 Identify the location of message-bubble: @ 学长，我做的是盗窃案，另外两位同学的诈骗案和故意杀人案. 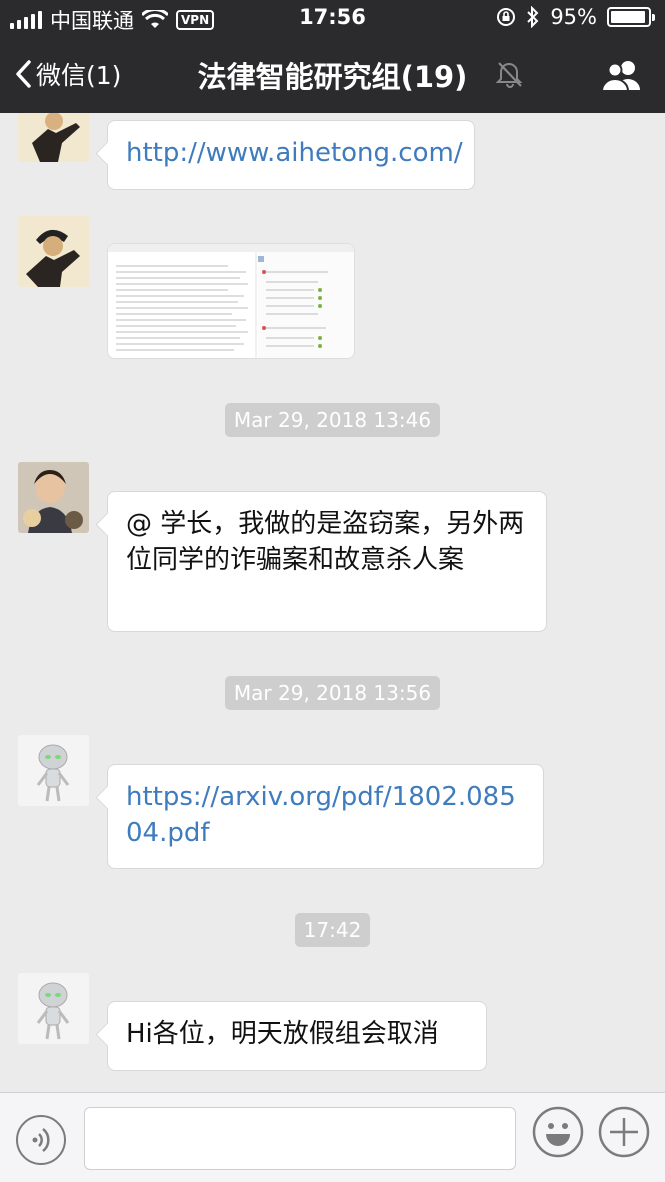
(327, 561).